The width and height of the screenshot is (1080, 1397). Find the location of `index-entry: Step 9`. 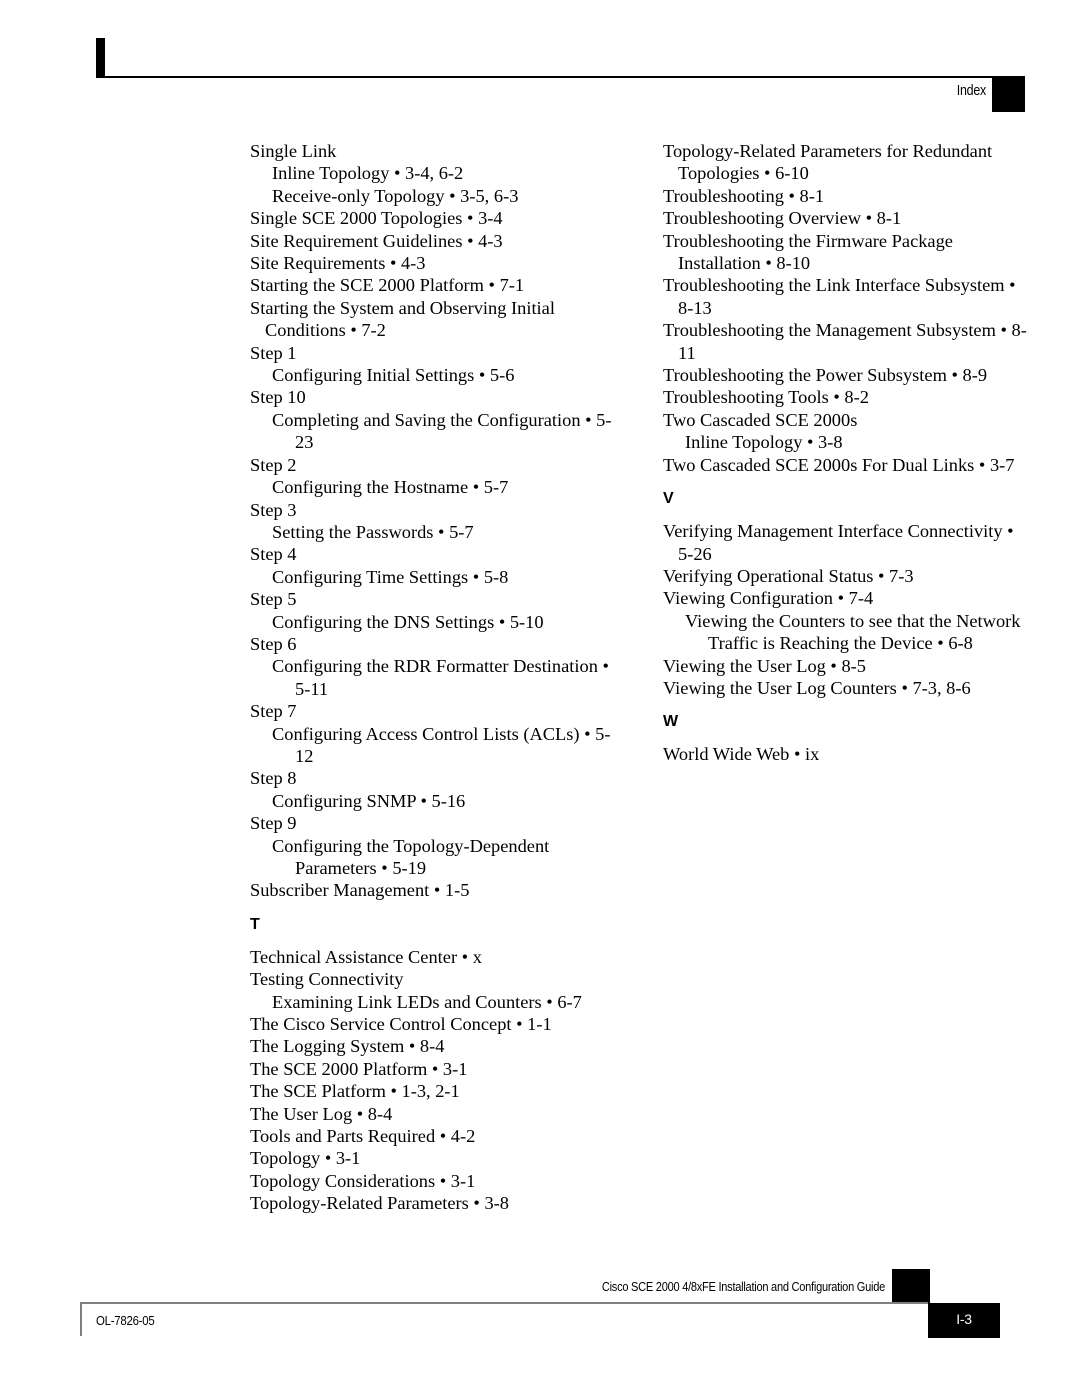

index-entry: Step 9 is located at coordinates (435, 823).